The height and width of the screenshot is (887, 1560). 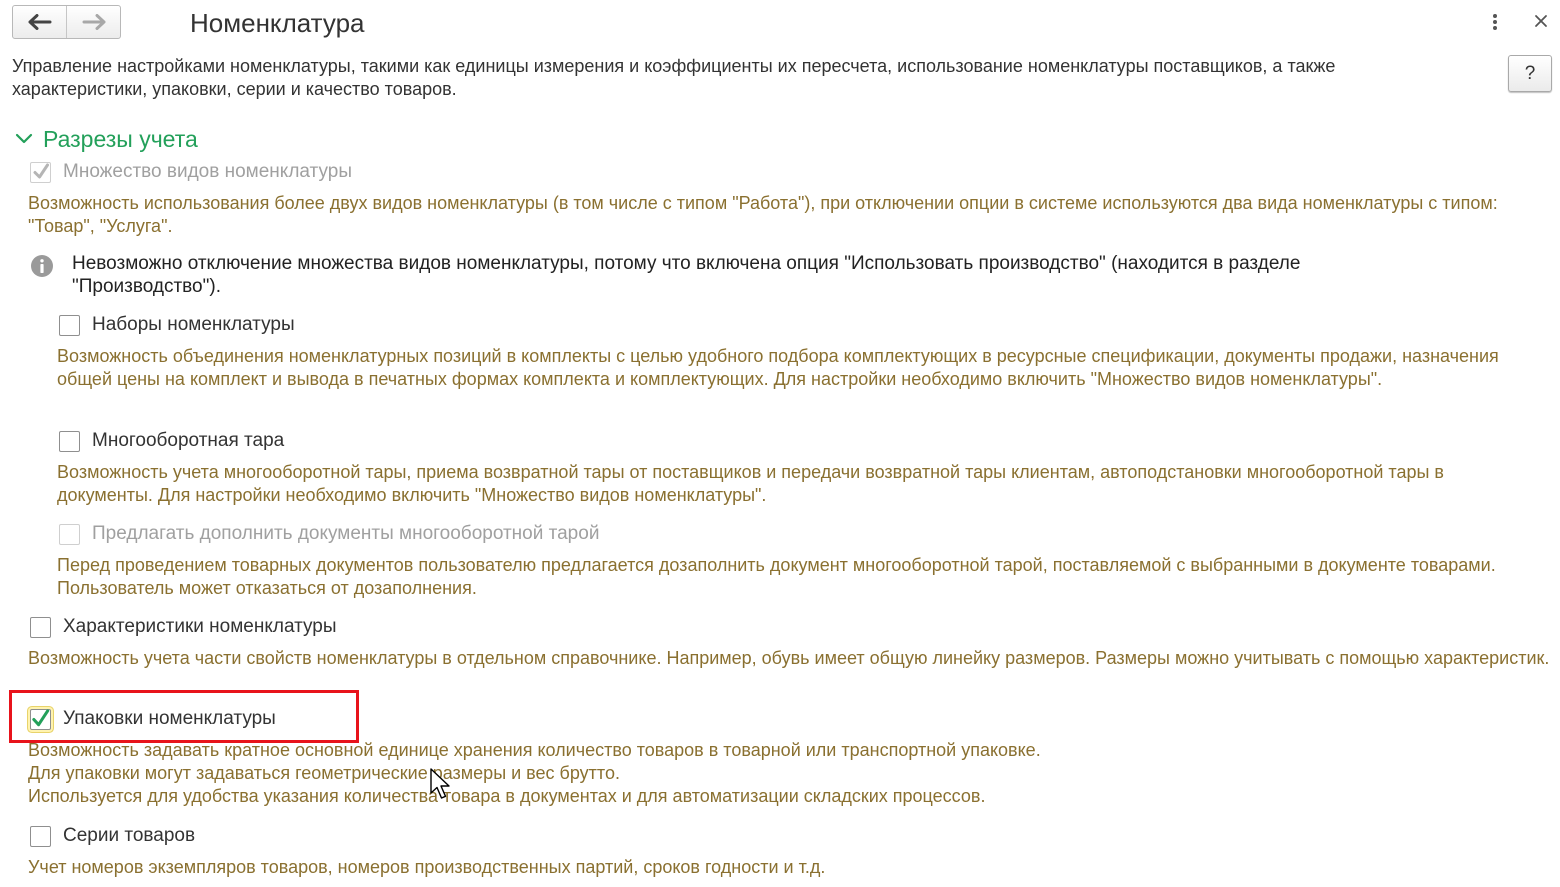 I want to click on option-series: Серии товаров, so click(x=112, y=836).